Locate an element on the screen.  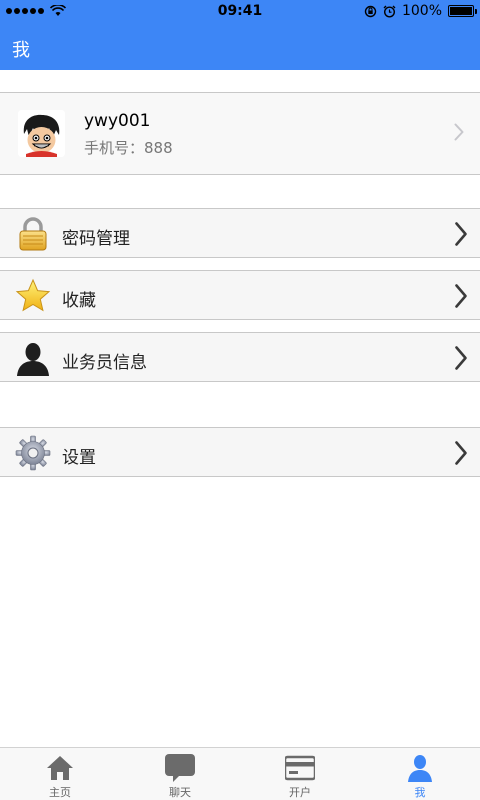
profile-card: ywy001 手机号：888 is located at coordinates (240, 133).